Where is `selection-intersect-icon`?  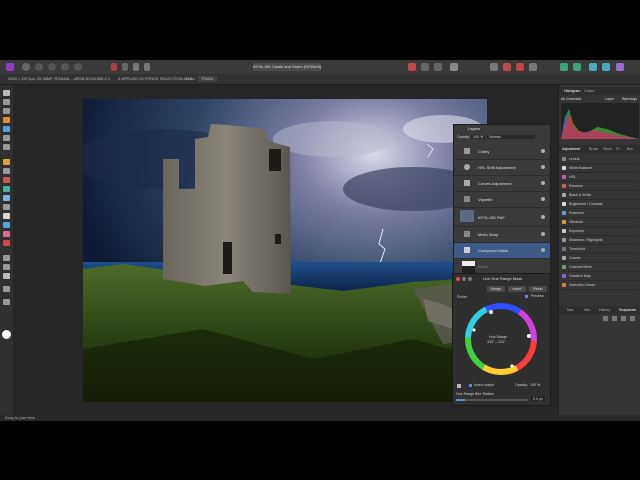 selection-intersect-icon is located at coordinates (520, 67).